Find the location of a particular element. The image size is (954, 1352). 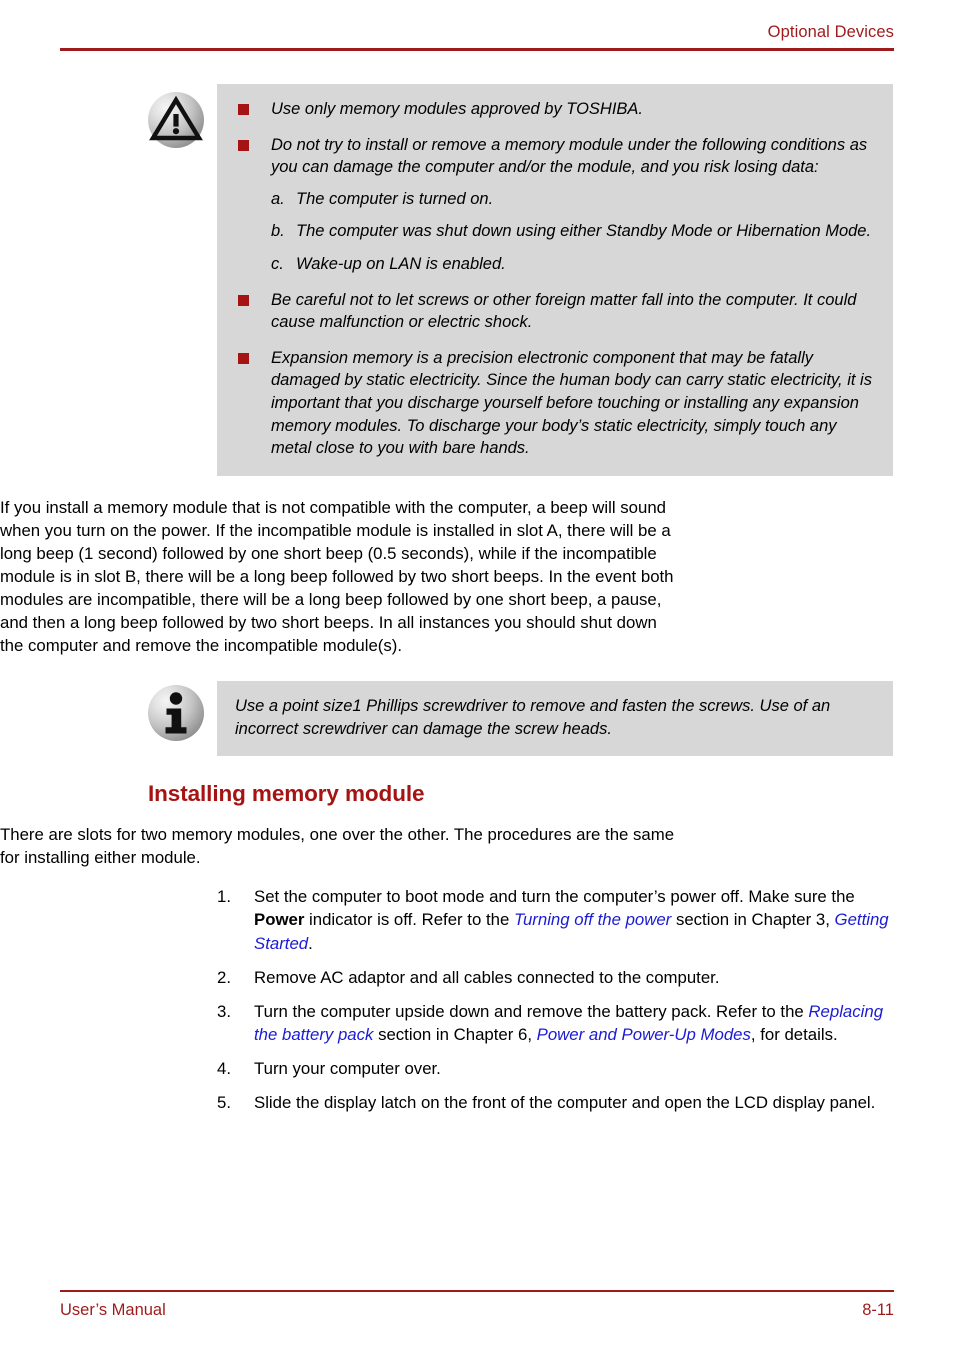

step-number: 1. is located at coordinates (224, 897).